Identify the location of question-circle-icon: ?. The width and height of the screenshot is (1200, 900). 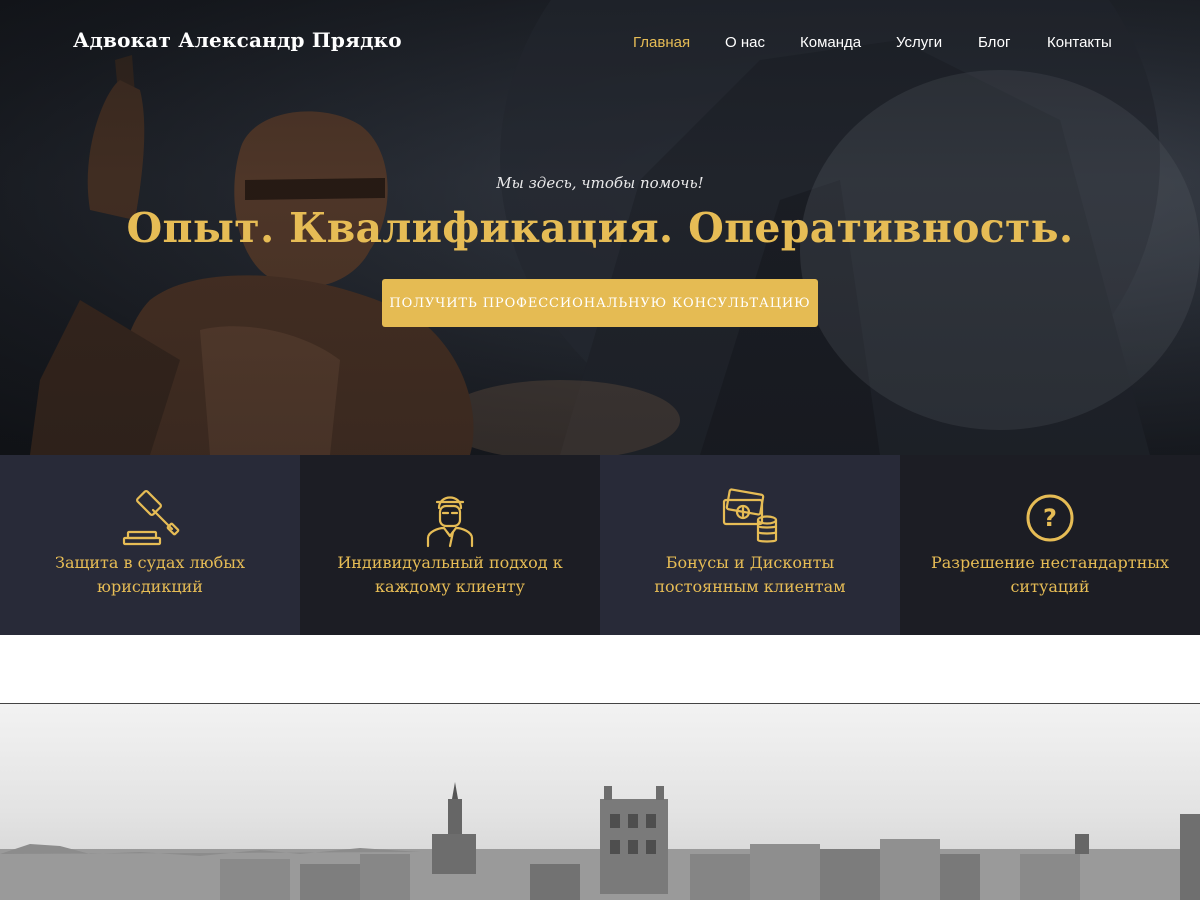
(1050, 518).